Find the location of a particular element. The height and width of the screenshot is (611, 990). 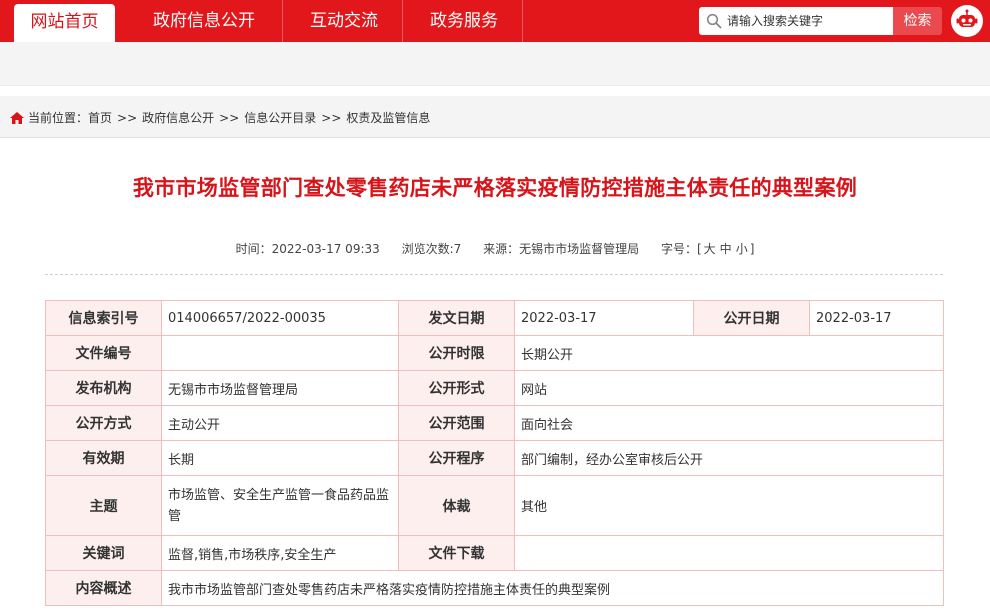

scope-label: 公开范围 is located at coordinates (456, 423).